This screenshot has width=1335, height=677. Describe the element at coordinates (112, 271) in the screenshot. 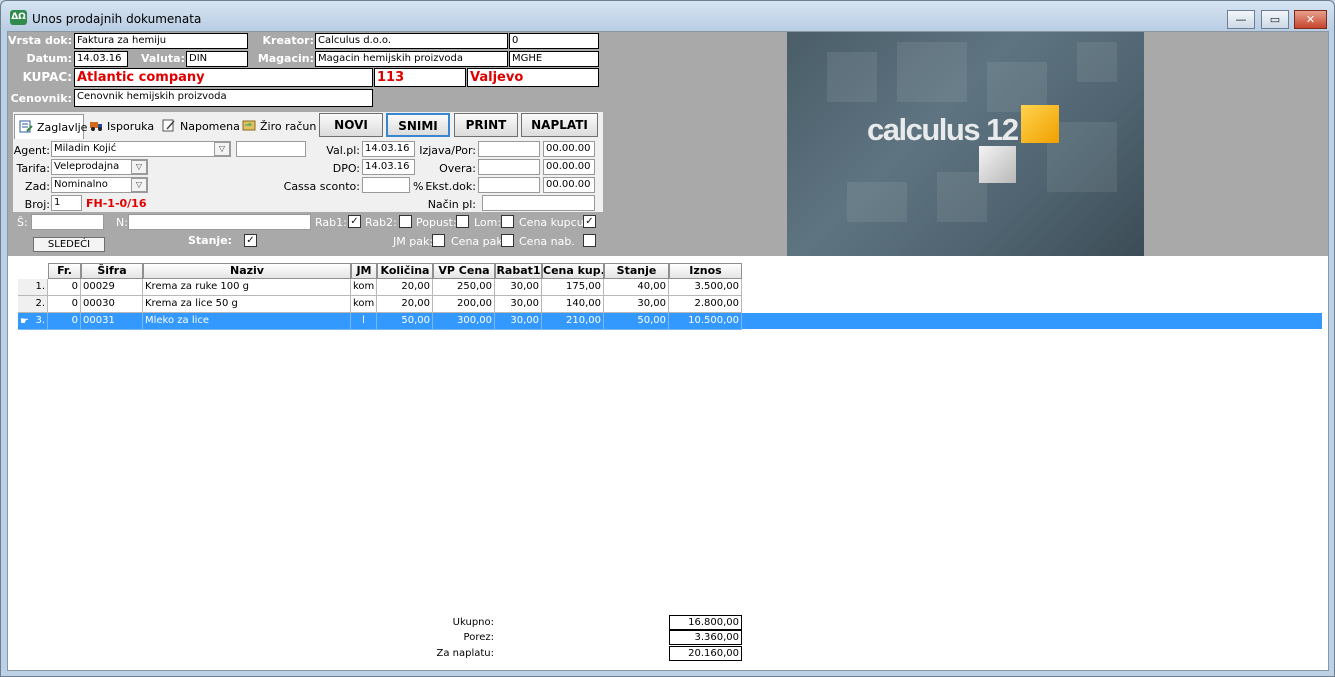

I see `col-header-sifra: Šifra` at that location.